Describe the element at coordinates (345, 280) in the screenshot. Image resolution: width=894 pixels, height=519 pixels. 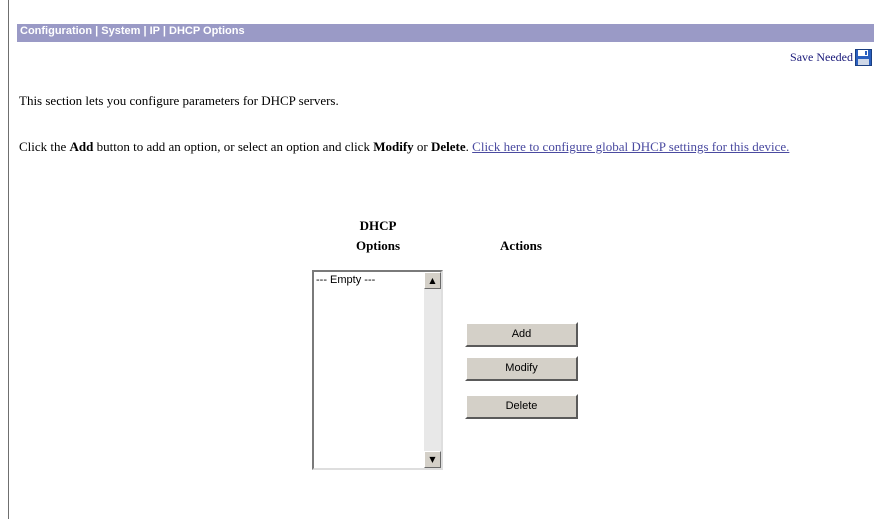
I see `list-item: --- Empty ---` at that location.